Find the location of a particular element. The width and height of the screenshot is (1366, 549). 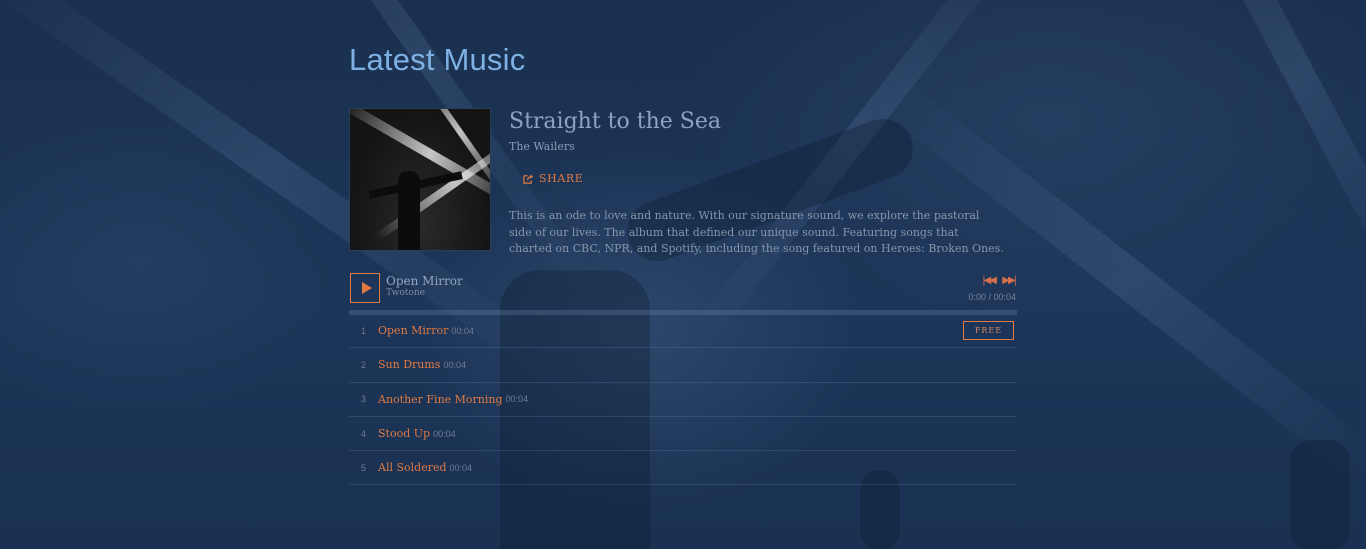

track-row: 2 Sun Drums 00:04 is located at coordinates (683, 365).